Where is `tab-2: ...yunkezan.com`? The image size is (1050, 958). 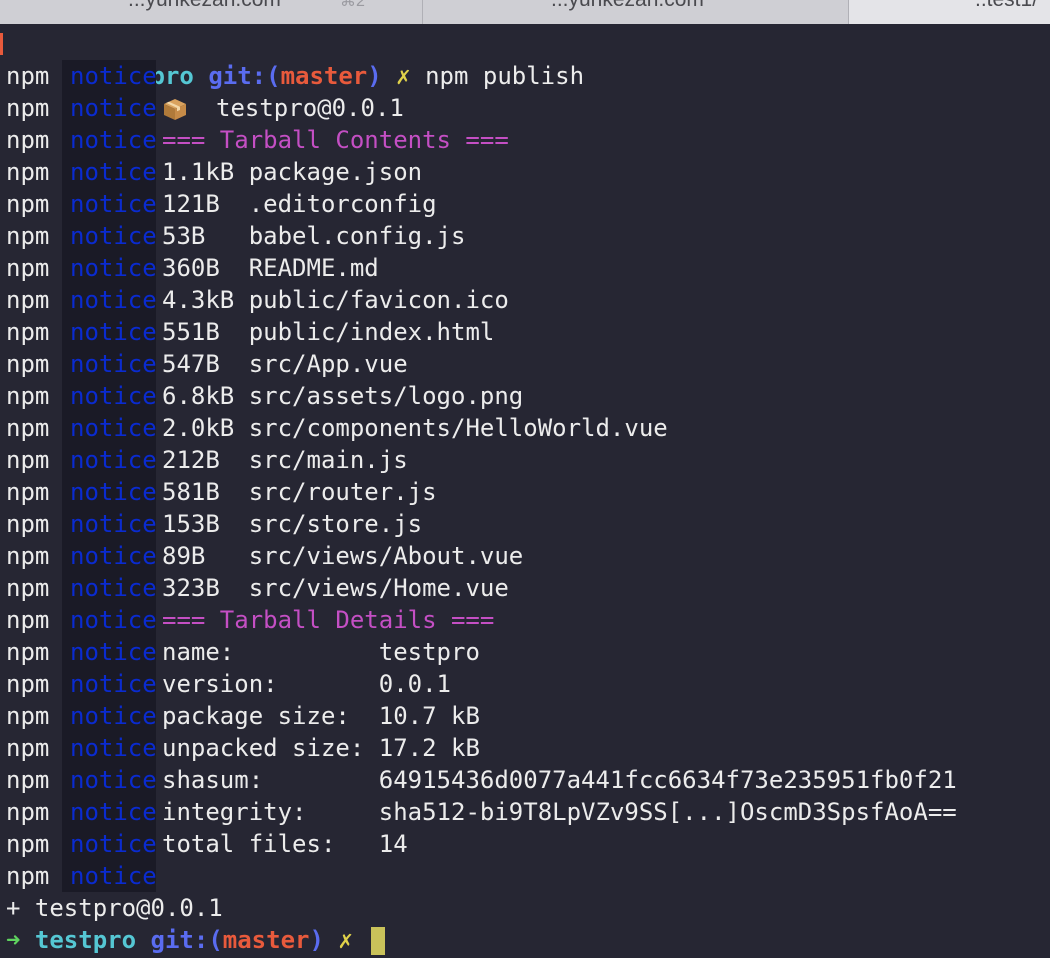 tab-2: ...yunkezan.com is located at coordinates (636, 12).